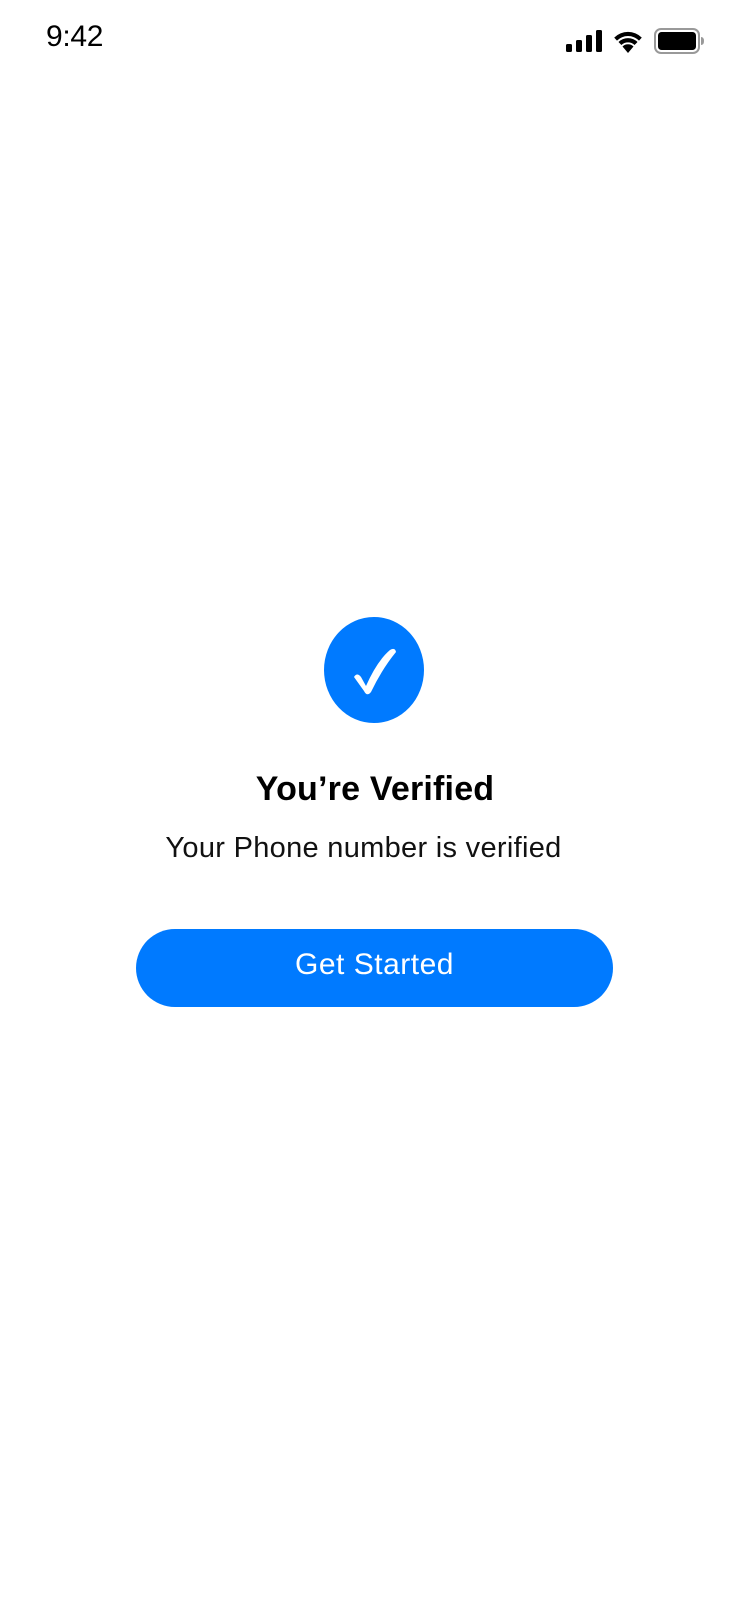  What do you see at coordinates (374, 968) in the screenshot?
I see `get-started-button: Get Started` at bounding box center [374, 968].